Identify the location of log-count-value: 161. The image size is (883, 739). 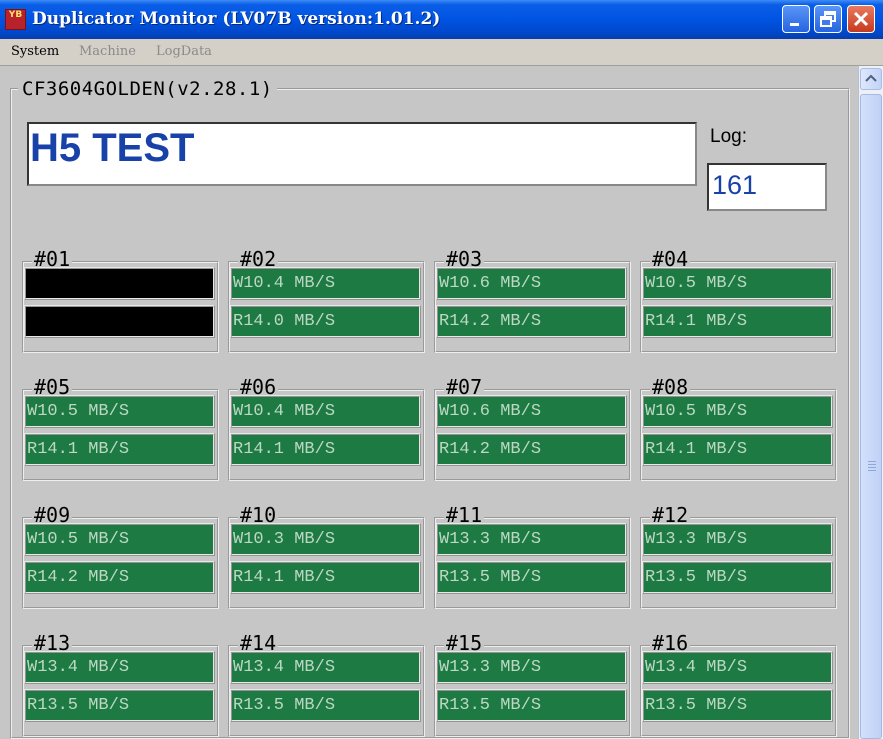
(735, 185).